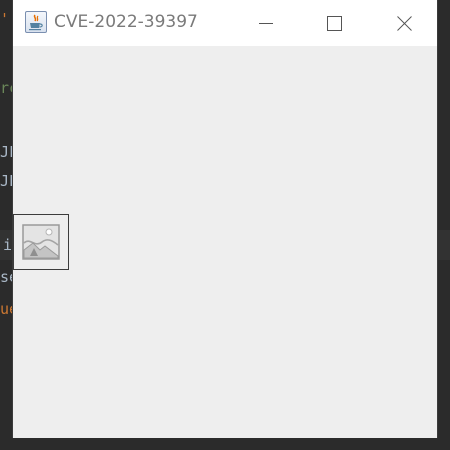 The image size is (450, 450). I want to click on minimize-button, so click(265, 23).